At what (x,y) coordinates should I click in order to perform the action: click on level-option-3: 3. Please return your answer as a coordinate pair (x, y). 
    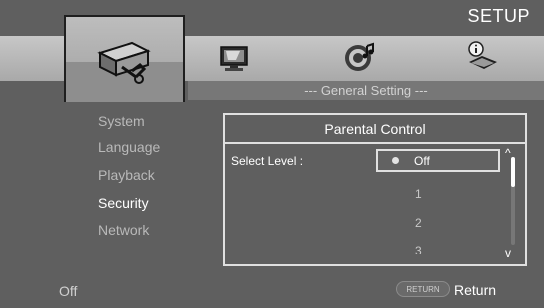
    Looking at the image, I should click on (418, 249).